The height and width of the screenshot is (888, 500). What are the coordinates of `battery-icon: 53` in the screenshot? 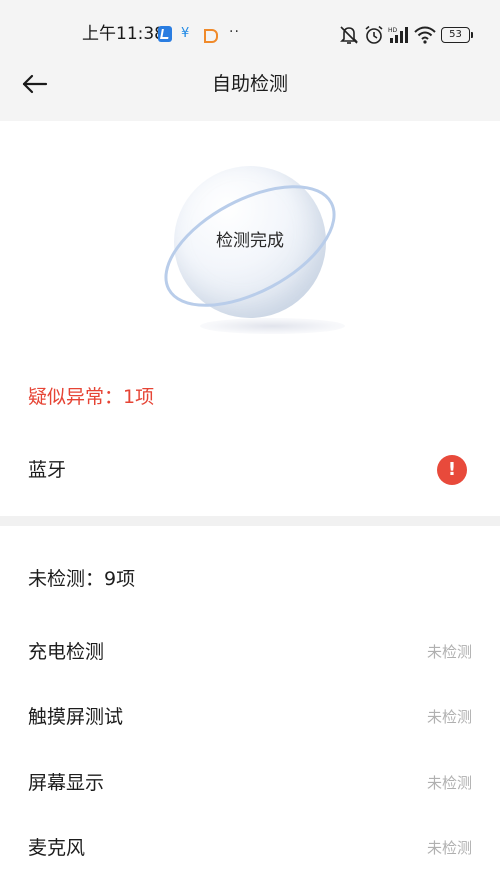 It's located at (457, 35).